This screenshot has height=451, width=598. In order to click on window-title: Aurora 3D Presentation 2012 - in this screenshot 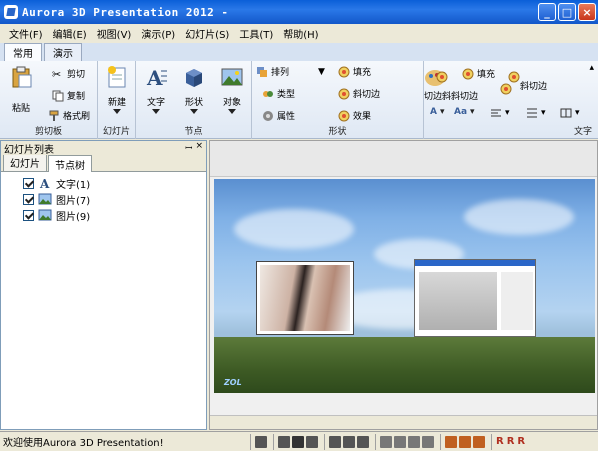, I will do `click(125, 12)`.